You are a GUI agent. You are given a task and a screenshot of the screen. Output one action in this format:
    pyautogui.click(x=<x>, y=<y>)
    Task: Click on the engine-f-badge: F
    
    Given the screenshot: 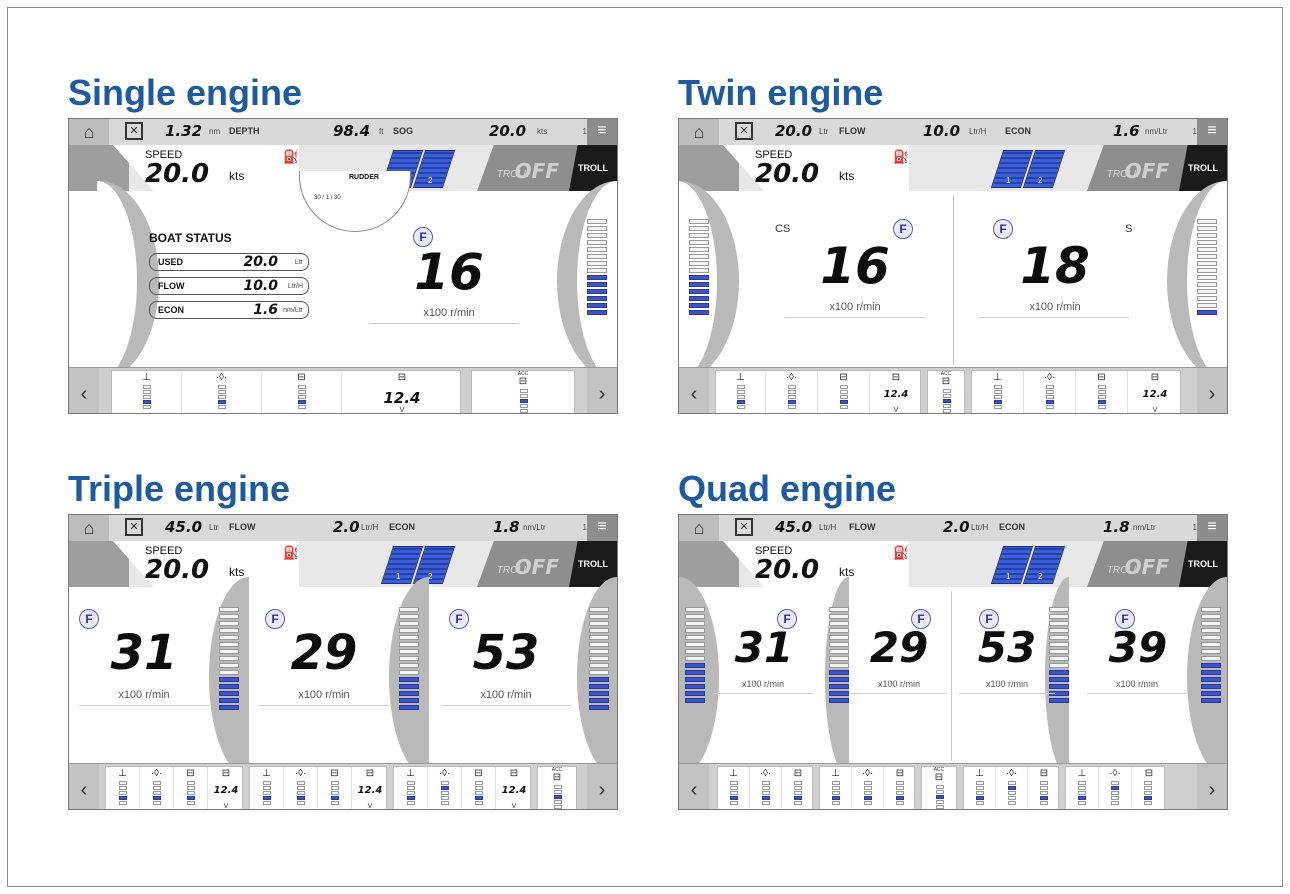 What is the action you would take?
    pyautogui.click(x=903, y=229)
    